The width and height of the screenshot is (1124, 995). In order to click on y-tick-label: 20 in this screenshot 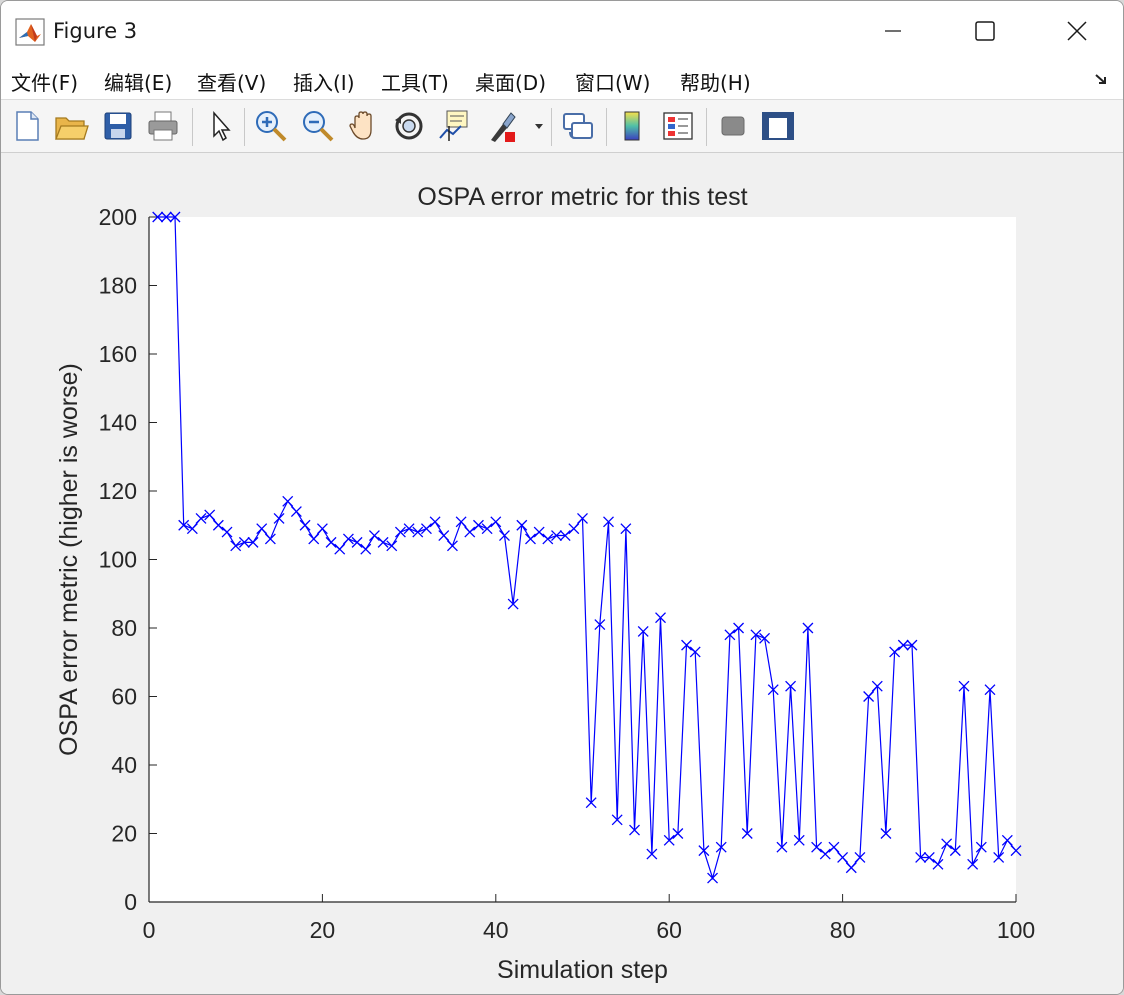, I will do `click(124, 834)`.